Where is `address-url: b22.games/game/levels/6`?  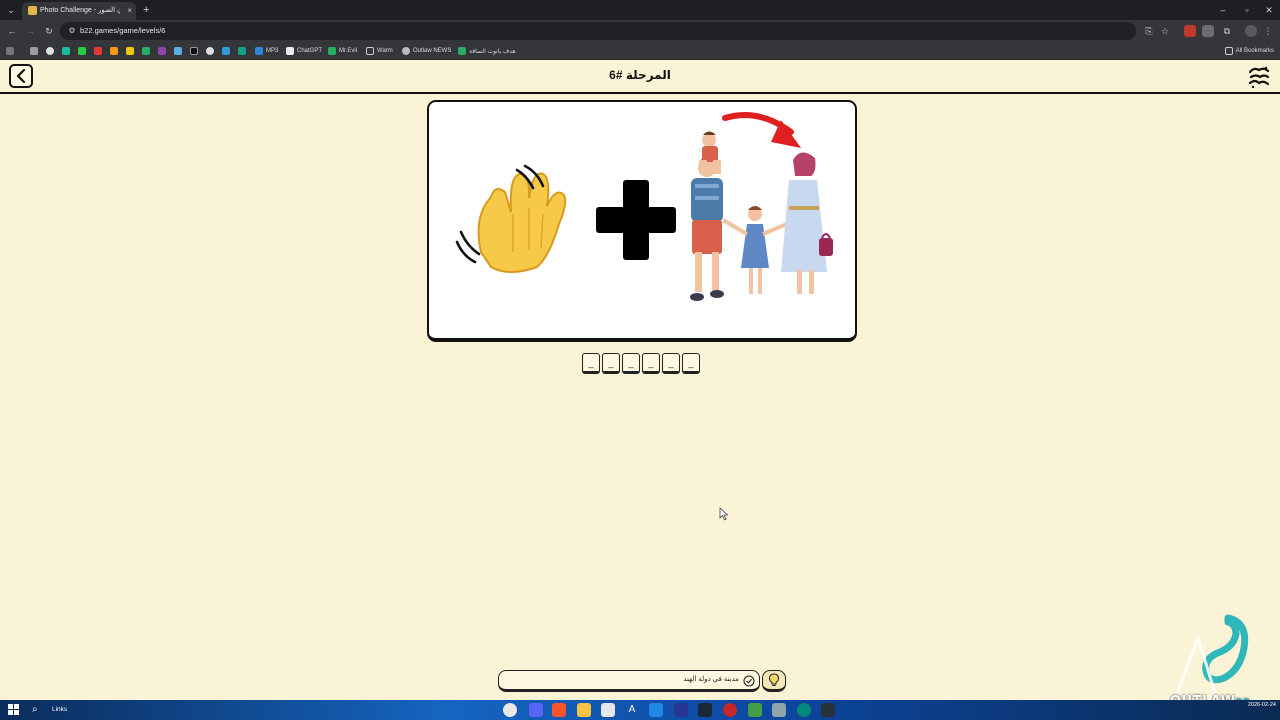 address-url: b22.games/game/levels/6 is located at coordinates (122, 31).